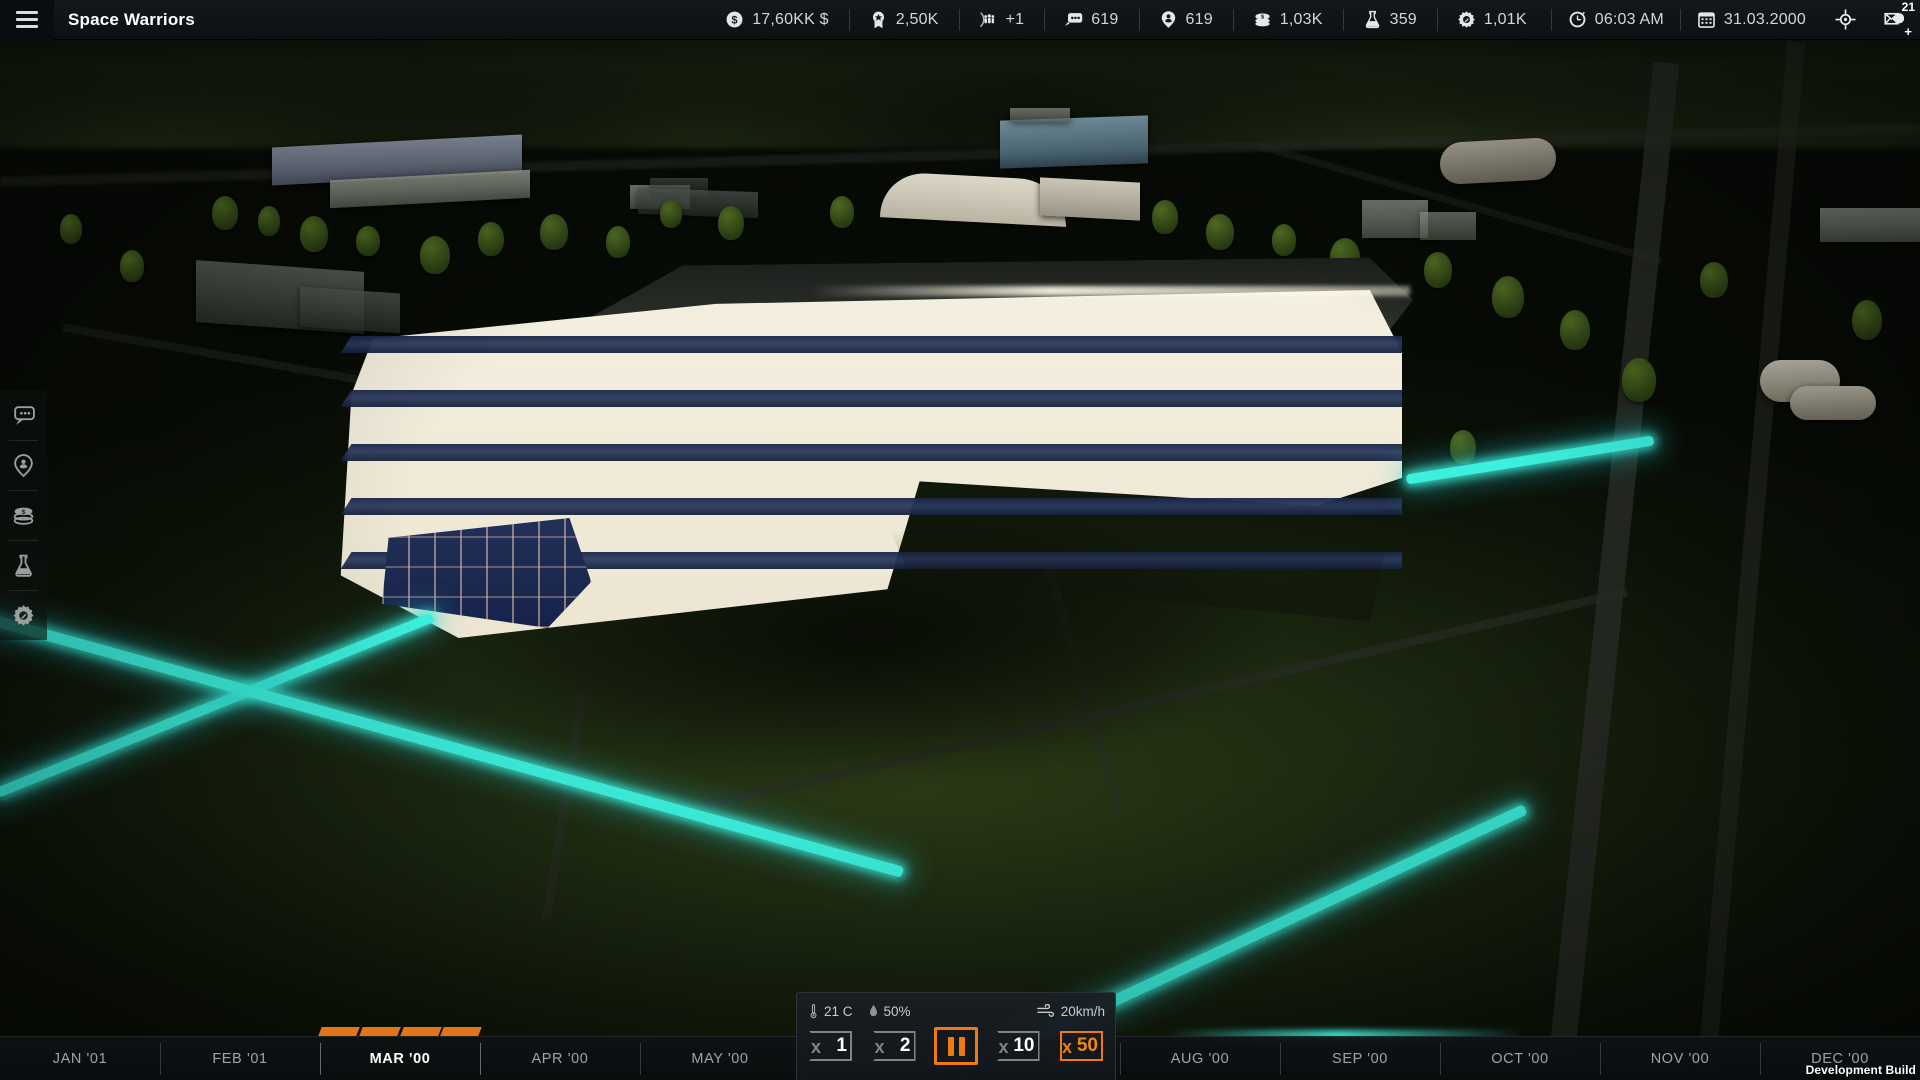 Image resolution: width=1920 pixels, height=1080 pixels. What do you see at coordinates (1894, 20) in the screenshot?
I see `mail-envelope-icon: 21 +` at bounding box center [1894, 20].